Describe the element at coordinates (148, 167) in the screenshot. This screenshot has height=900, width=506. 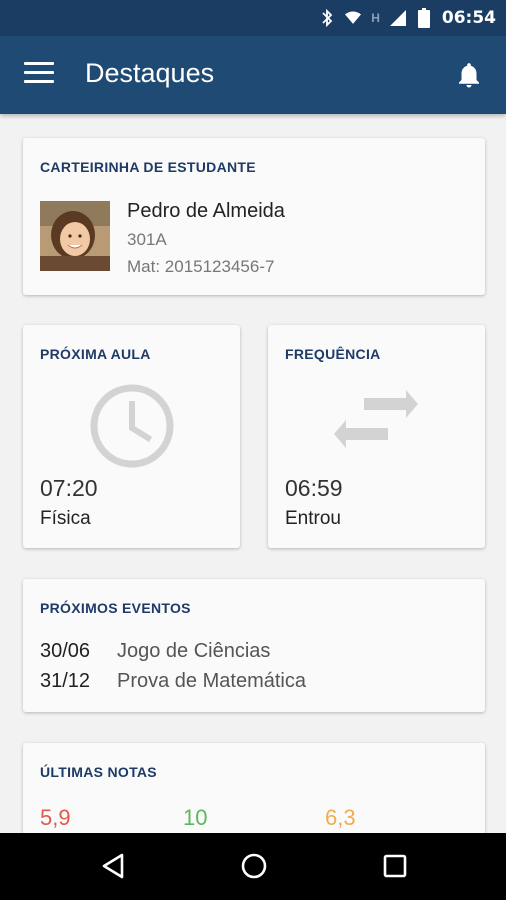
I see `card-title: CARTEIRINHA DE ESTUDANTE` at that location.